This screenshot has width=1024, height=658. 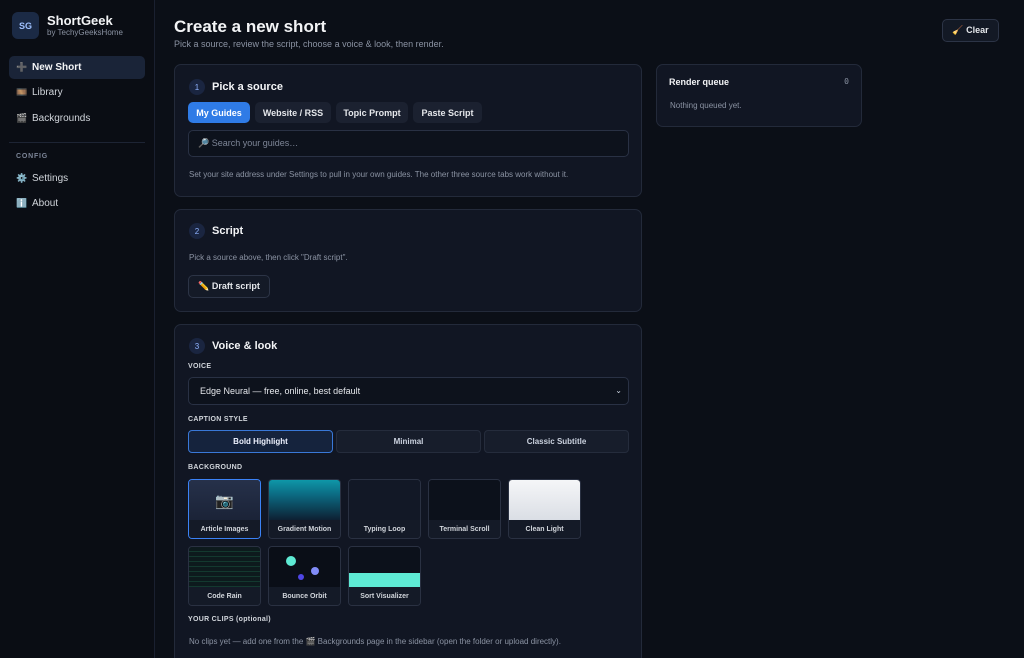 I want to click on bg-label: Typing Loop, so click(x=384, y=529).